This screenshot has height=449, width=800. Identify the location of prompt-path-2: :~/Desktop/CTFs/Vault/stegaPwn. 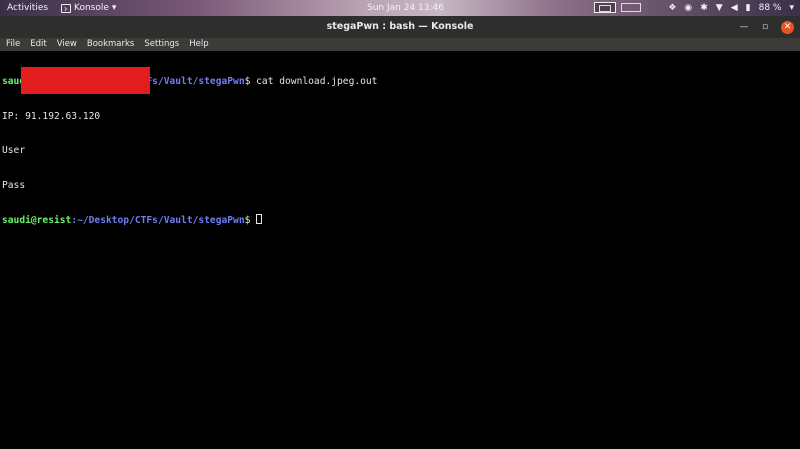
(158, 220).